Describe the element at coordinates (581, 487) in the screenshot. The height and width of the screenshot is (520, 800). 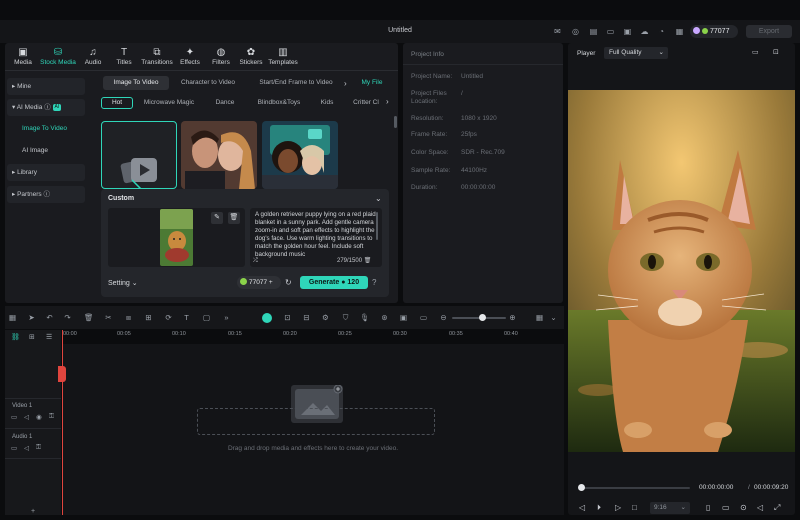
I see `progress-handle` at that location.